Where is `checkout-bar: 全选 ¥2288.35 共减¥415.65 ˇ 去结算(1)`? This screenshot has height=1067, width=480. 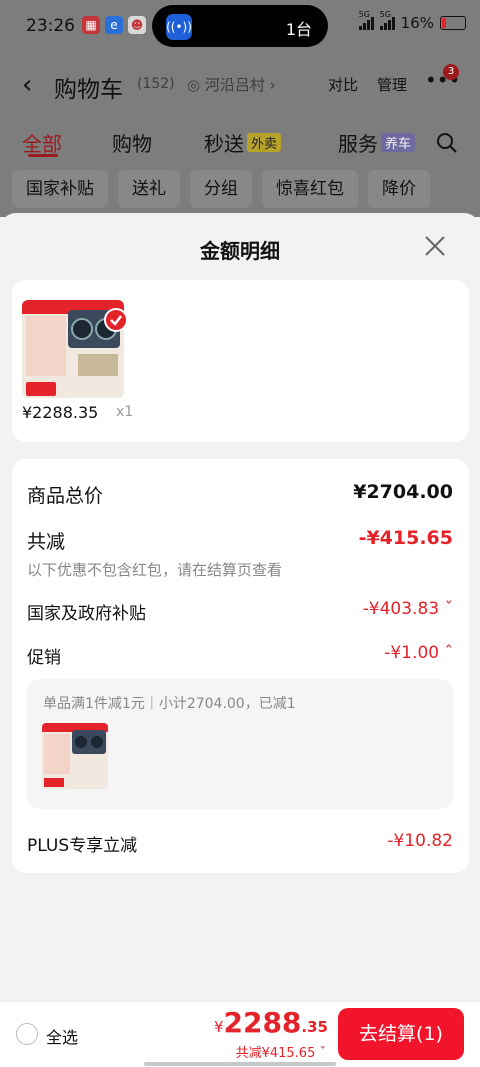
checkout-bar: 全选 ¥2288.35 共减¥415.65 ˇ 去结算(1) is located at coordinates (240, 1034).